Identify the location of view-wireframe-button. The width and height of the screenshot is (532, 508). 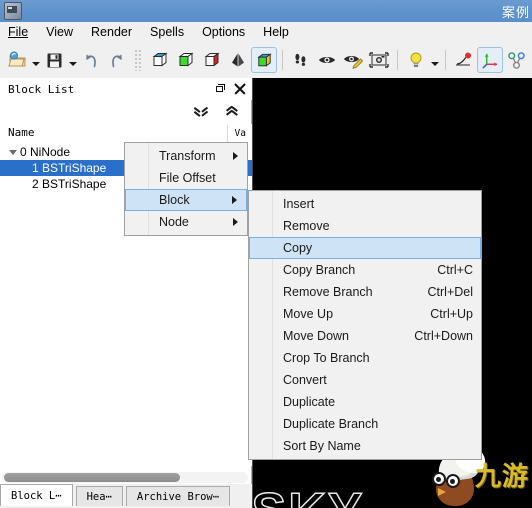
(160, 60).